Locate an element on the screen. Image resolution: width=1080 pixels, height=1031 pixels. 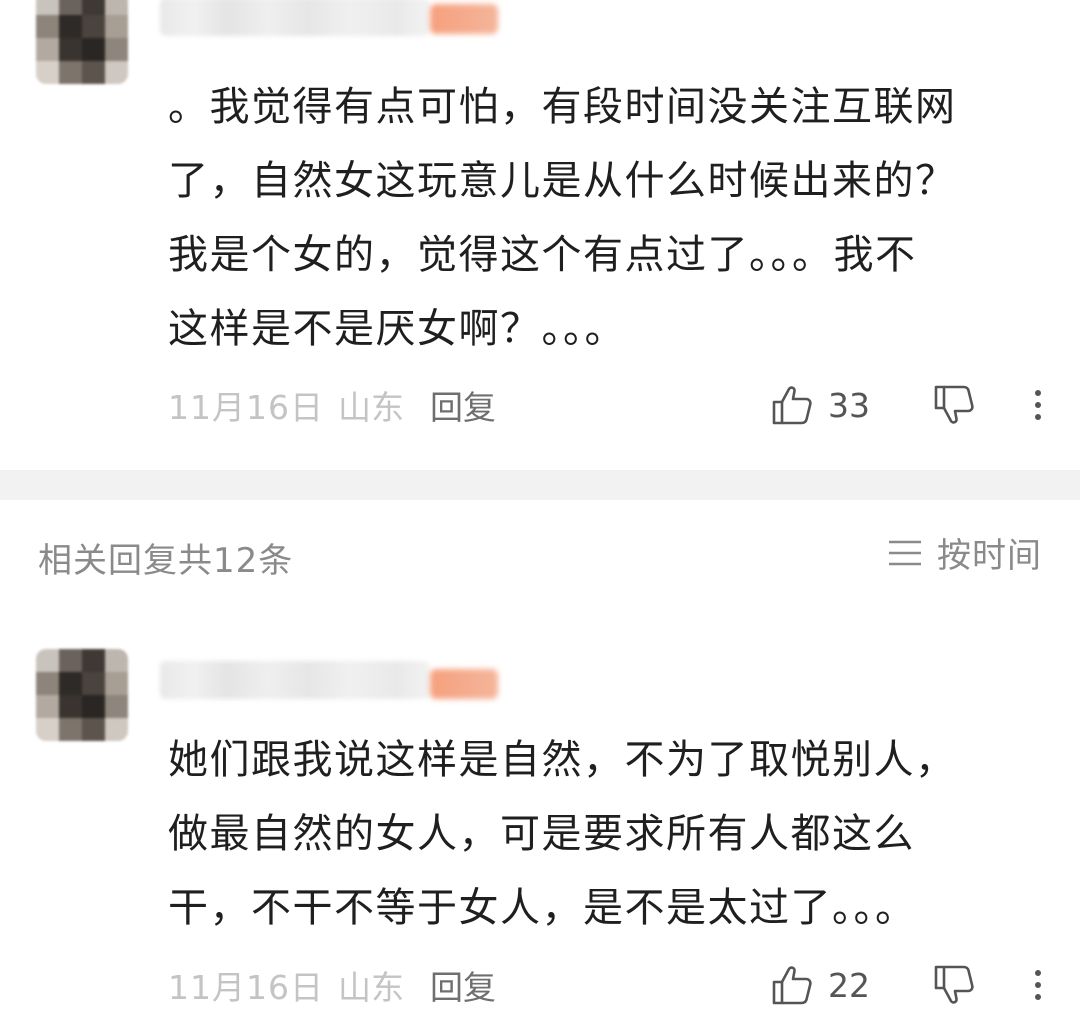
like-button: 33 is located at coordinates (829, 405).